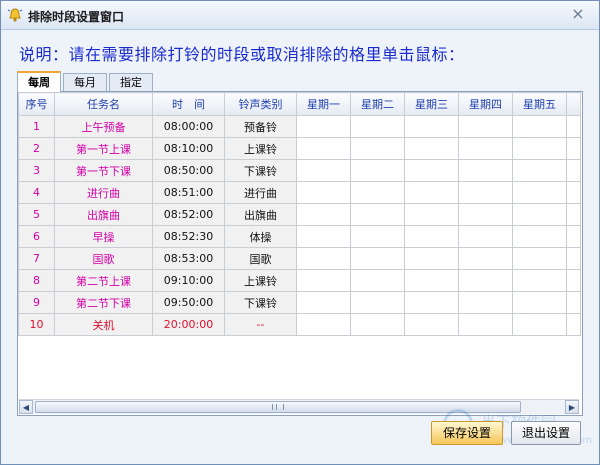 The height and width of the screenshot is (465, 600). Describe the element at coordinates (188, 236) in the screenshot. I see `cell-time: 08:52:30` at that location.